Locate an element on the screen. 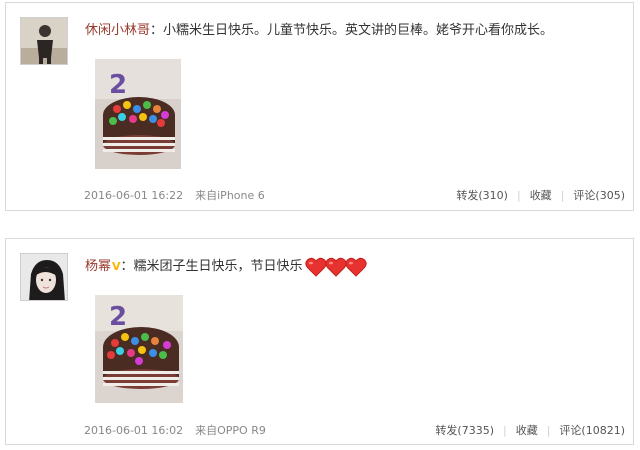 The width and height of the screenshot is (640, 450). username-link: 杨幂 is located at coordinates (98, 266).